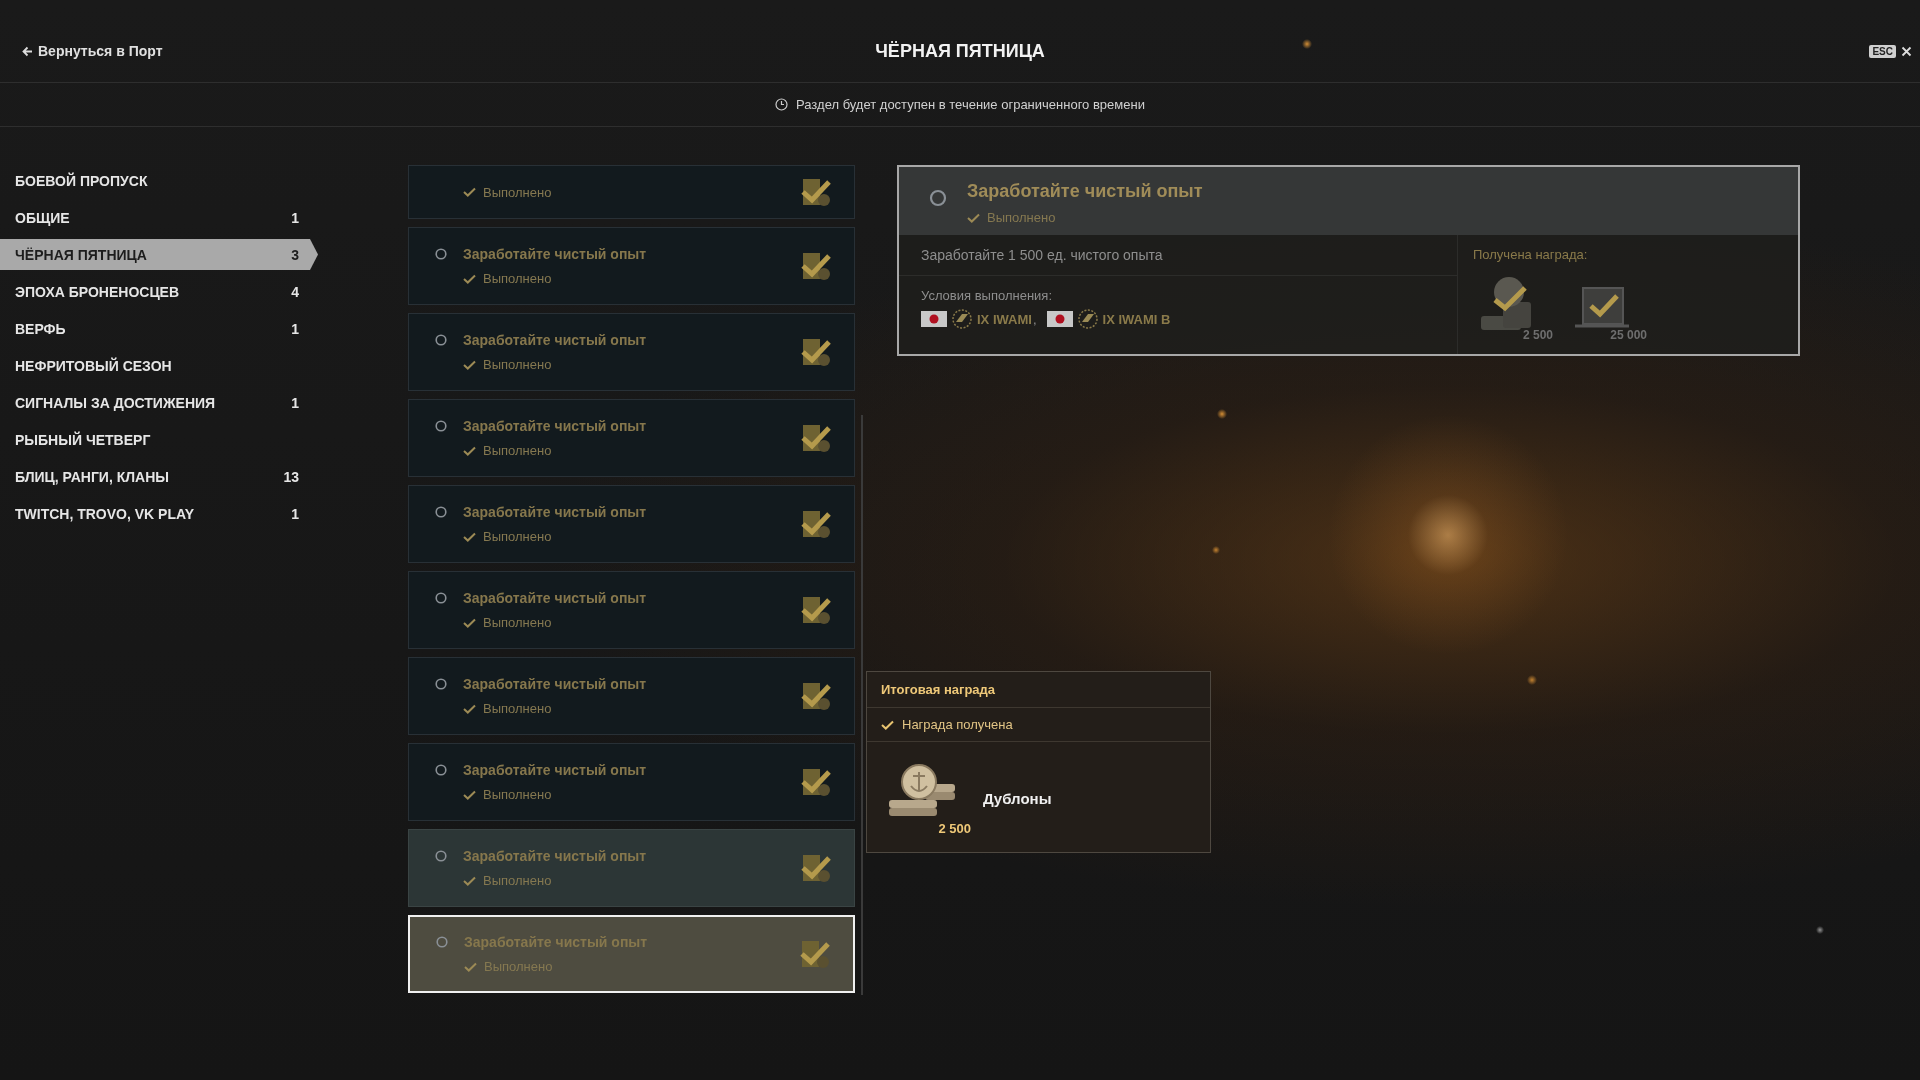  Describe the element at coordinates (159, 217) in the screenshot. I see `sidebar-item: ОБЩИЕ 1` at that location.